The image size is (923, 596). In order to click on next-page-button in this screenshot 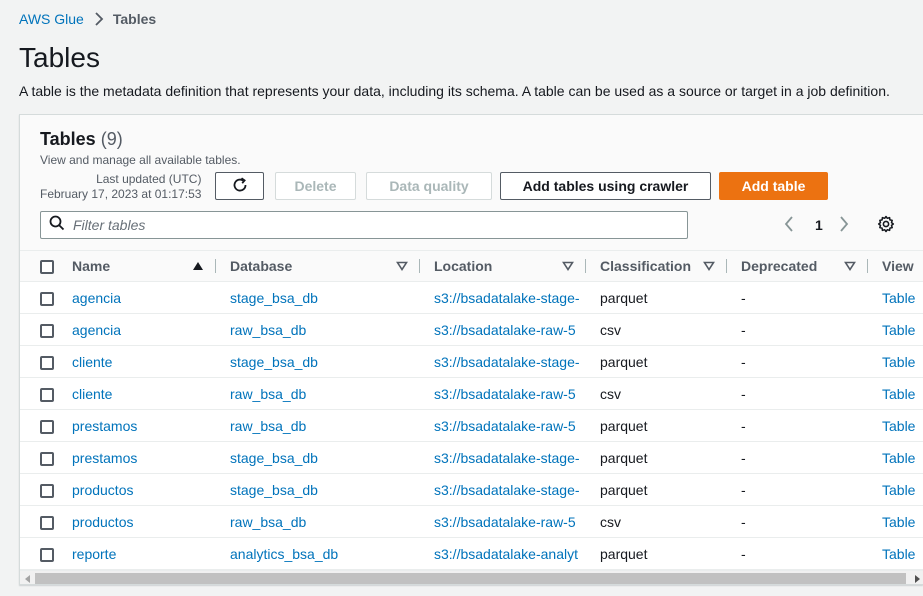, I will do `click(844, 226)`.